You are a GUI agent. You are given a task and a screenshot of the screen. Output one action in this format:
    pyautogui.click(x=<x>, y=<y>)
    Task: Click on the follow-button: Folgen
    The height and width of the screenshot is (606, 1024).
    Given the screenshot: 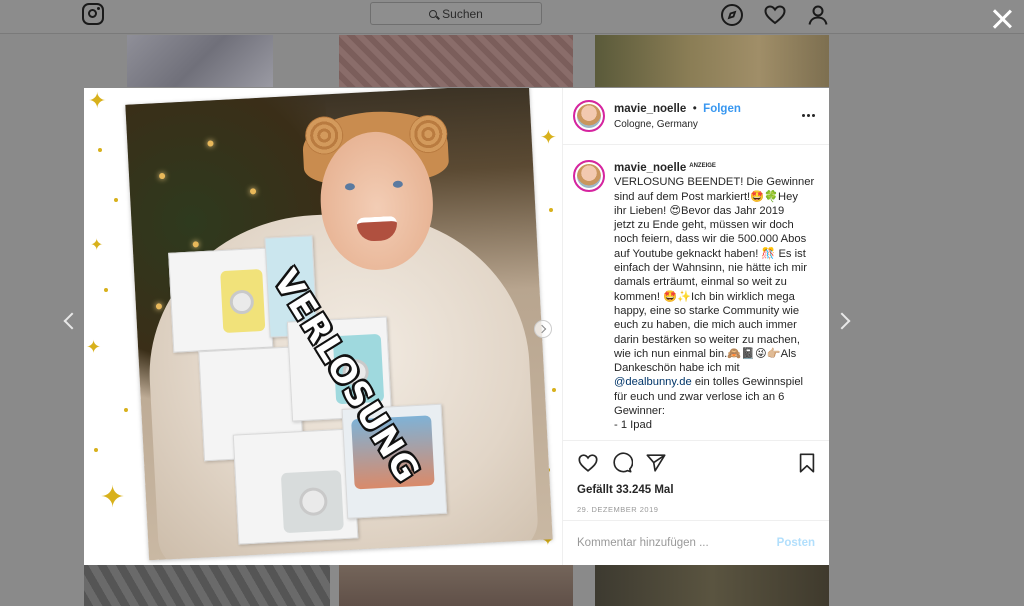 What is the action you would take?
    pyautogui.click(x=722, y=109)
    